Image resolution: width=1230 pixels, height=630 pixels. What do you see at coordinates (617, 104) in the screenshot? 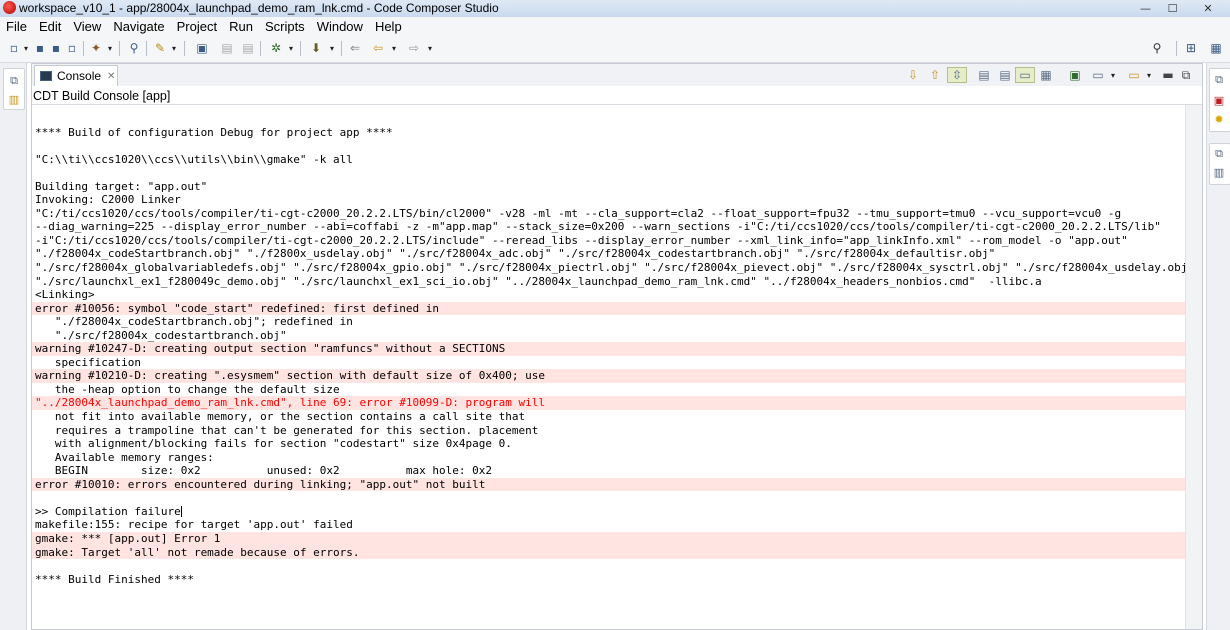
I see `subtitle-divider` at bounding box center [617, 104].